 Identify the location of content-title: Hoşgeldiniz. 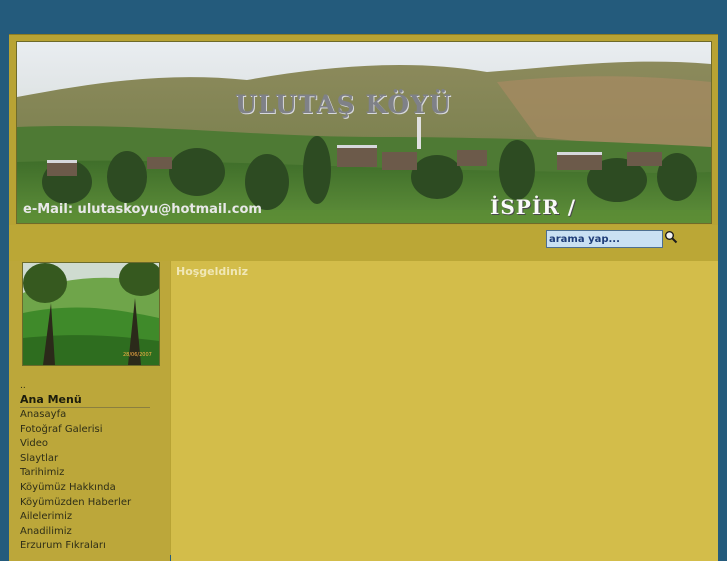
(212, 271).